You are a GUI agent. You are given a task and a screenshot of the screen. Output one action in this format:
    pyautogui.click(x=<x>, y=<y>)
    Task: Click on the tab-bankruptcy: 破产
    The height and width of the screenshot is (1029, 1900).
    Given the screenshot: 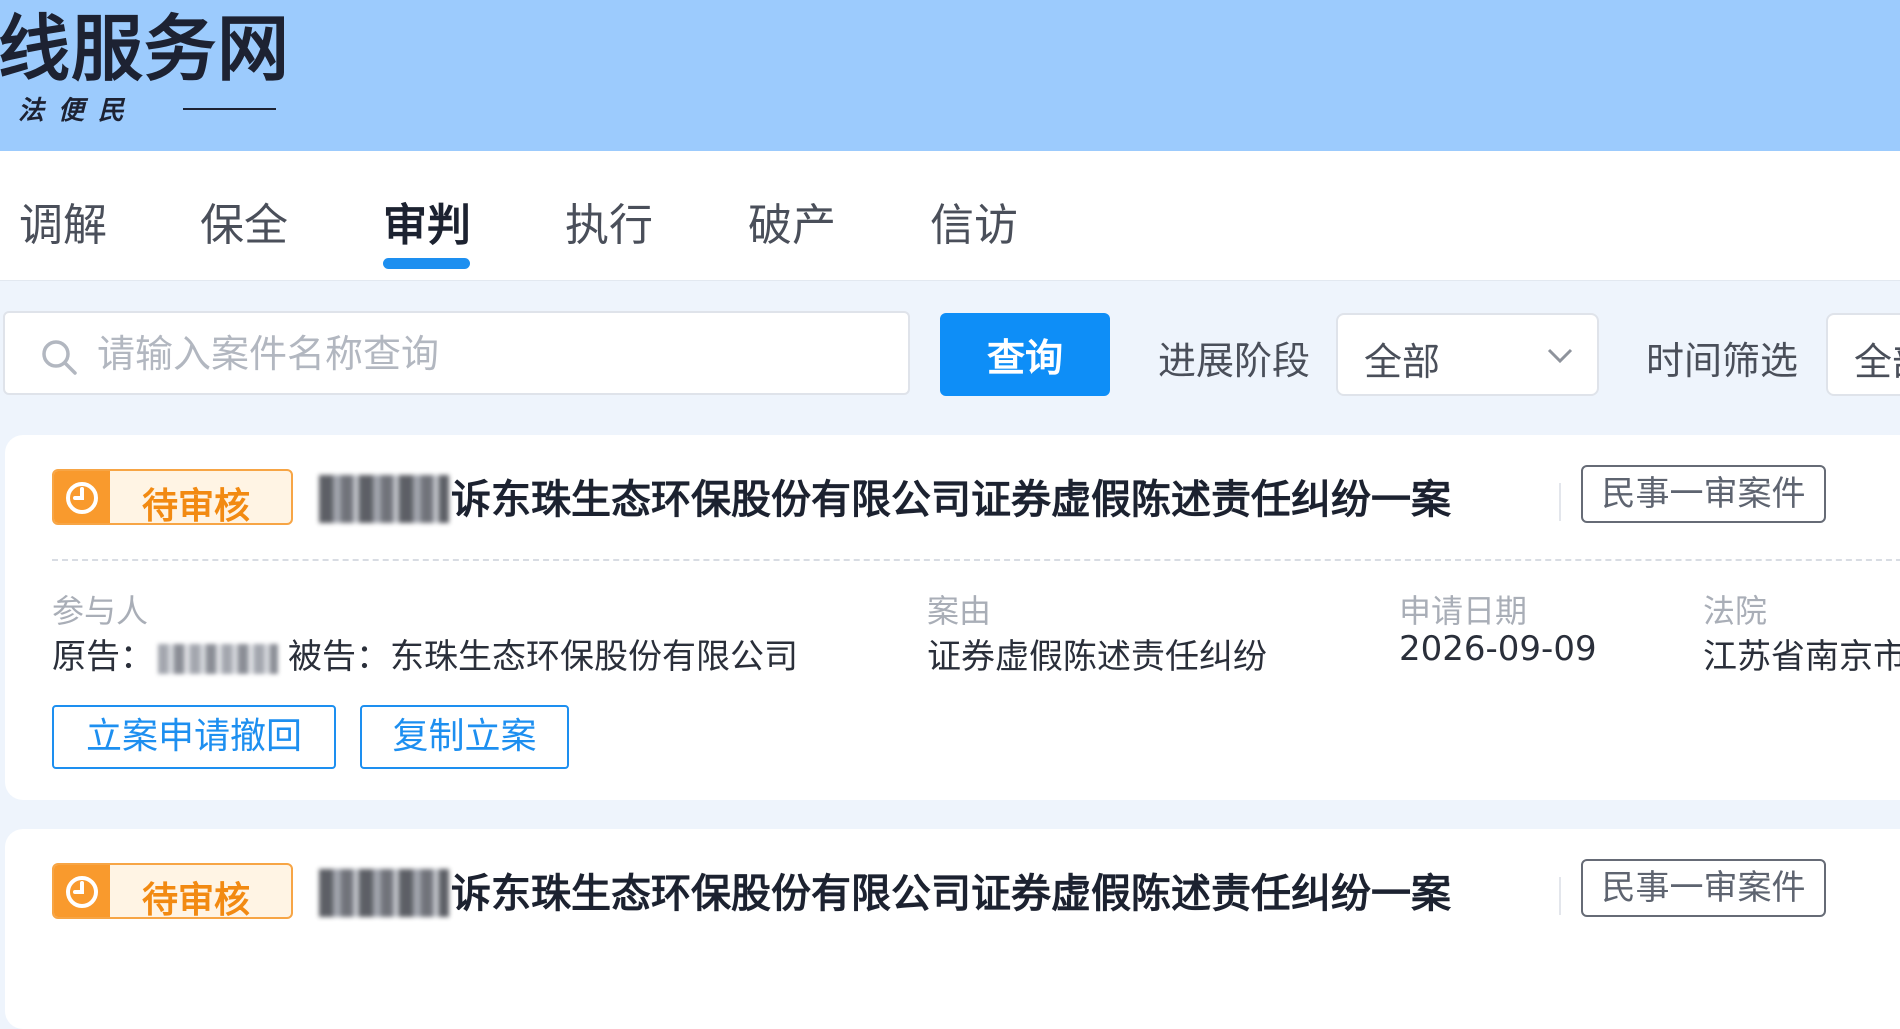 What is the action you would take?
    pyautogui.click(x=792, y=221)
    